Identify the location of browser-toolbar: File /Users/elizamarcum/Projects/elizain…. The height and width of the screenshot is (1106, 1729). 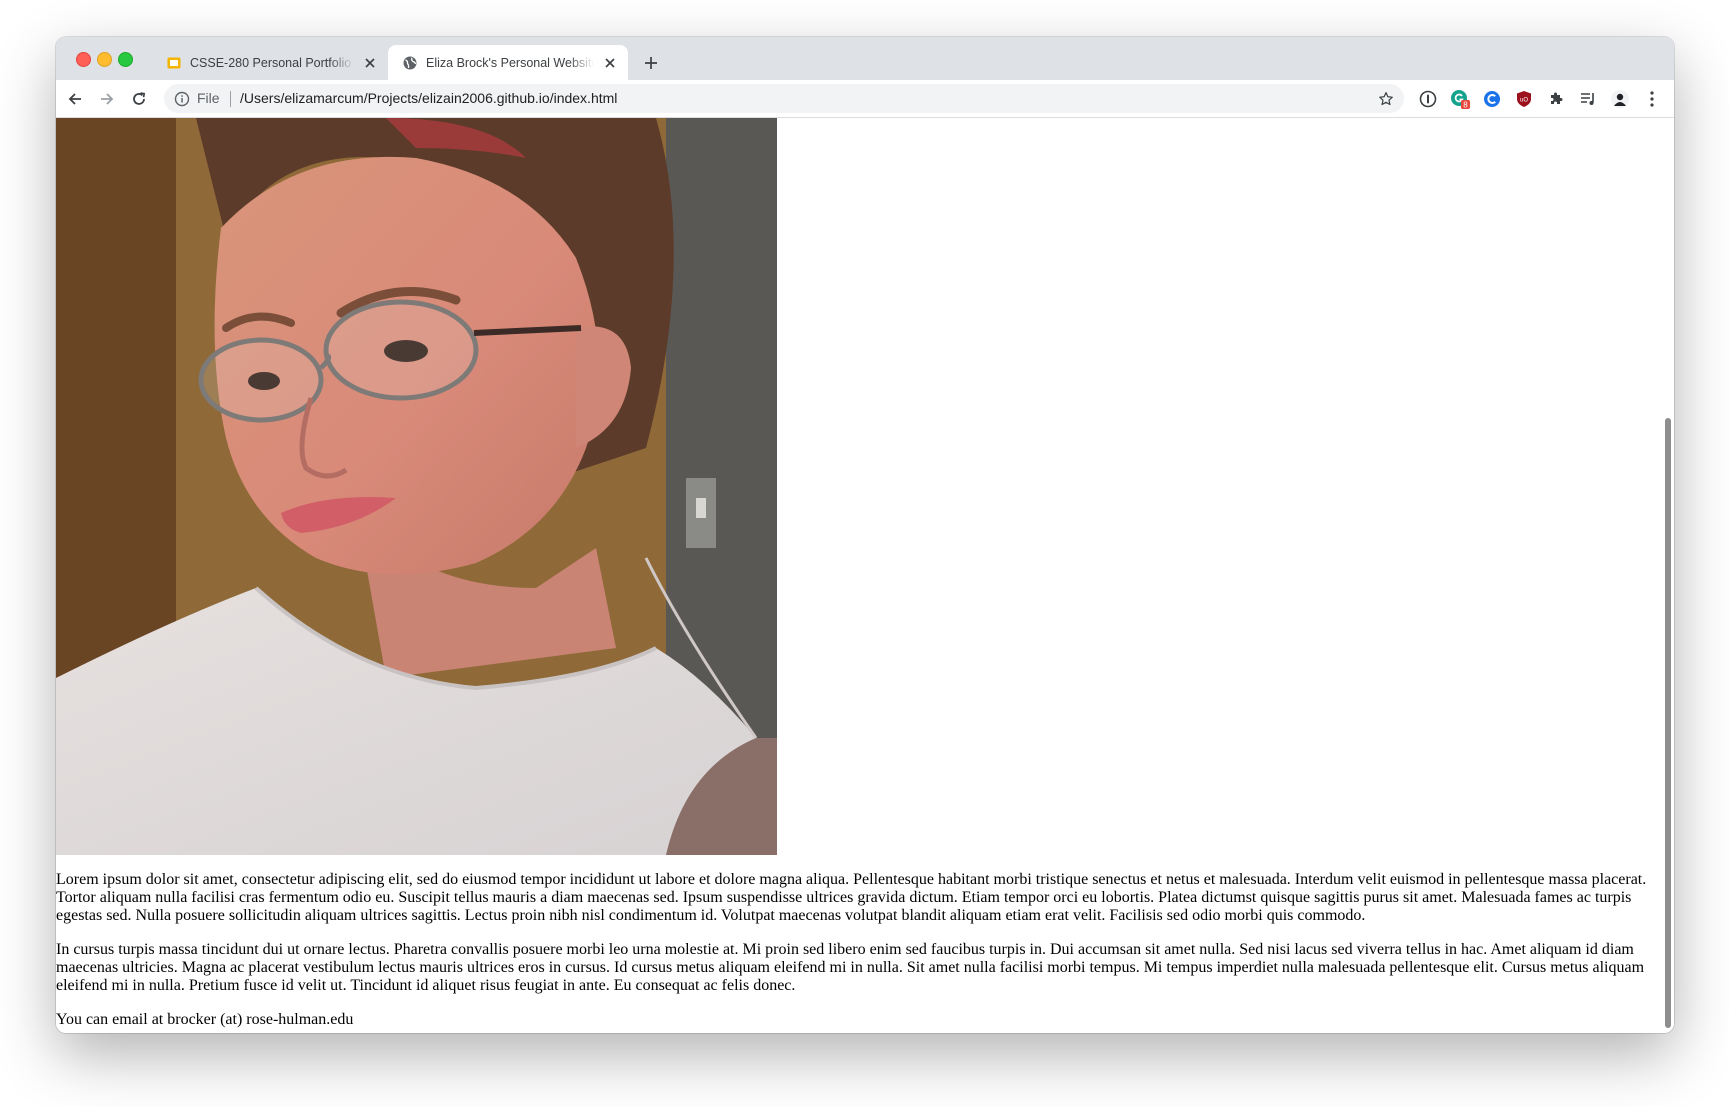
(865, 99).